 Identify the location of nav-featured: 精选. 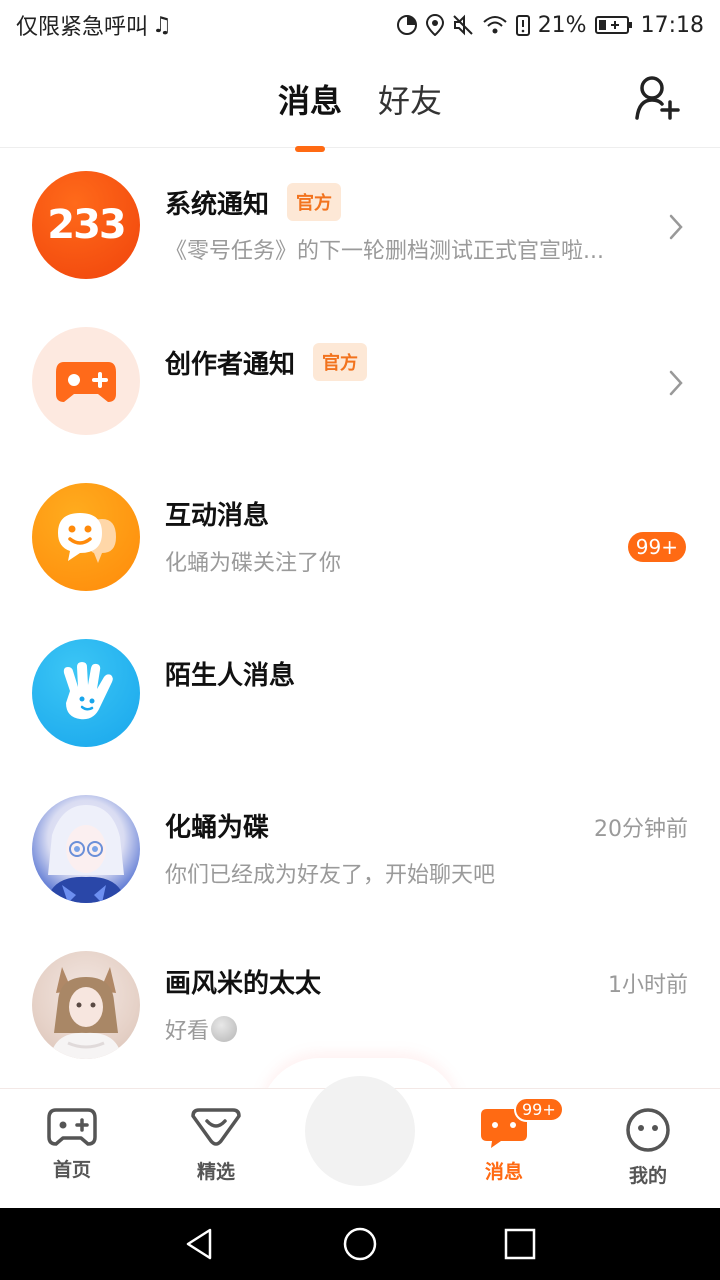
(216, 1145).